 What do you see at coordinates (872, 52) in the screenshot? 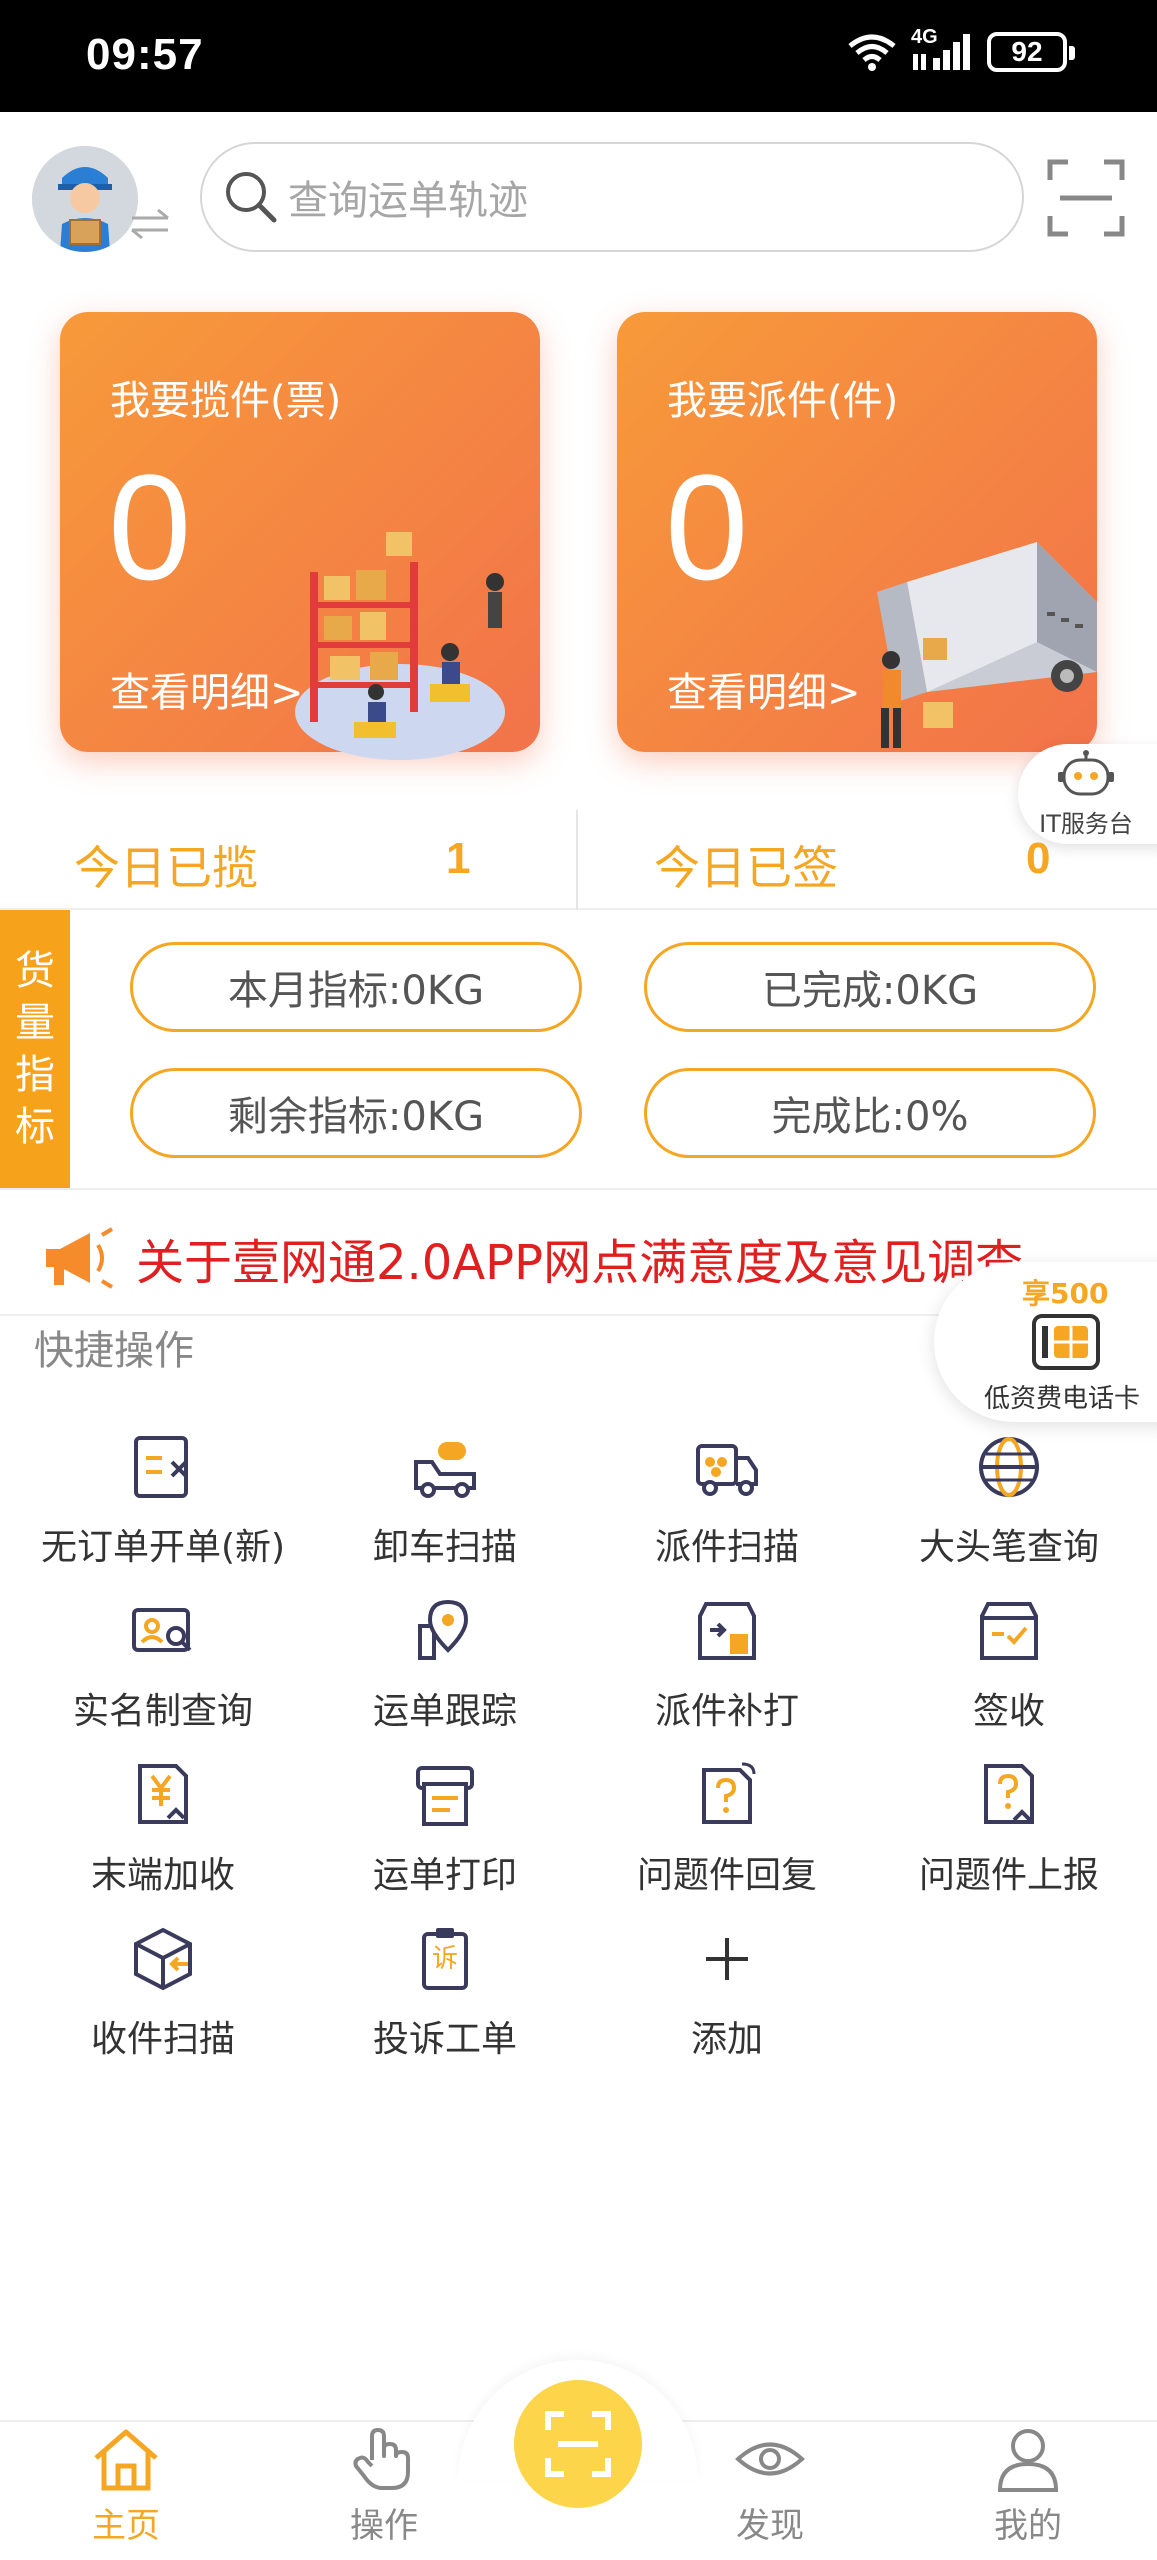
I see `wifi-icon` at bounding box center [872, 52].